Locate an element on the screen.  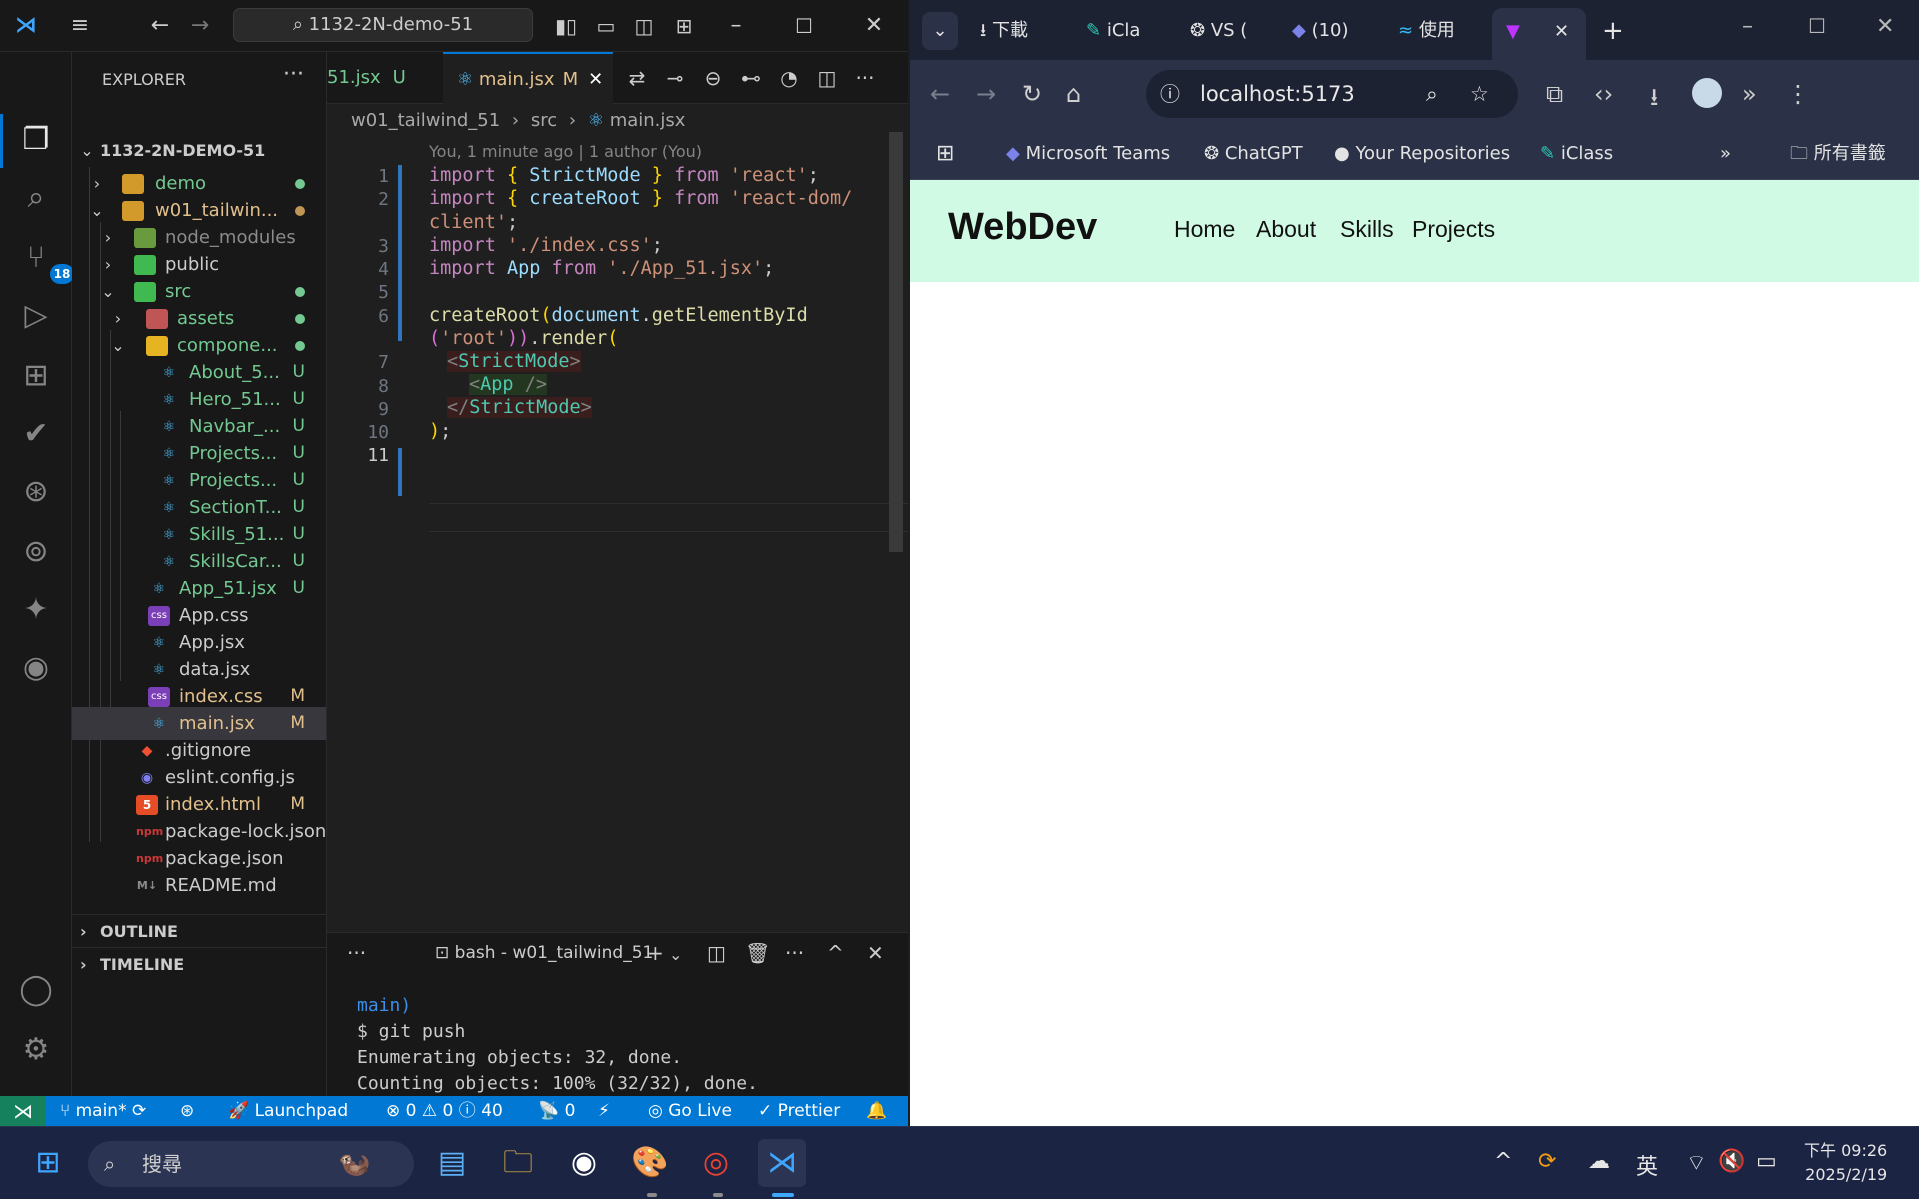
split-terminal-icon: ◫ is located at coordinates (716, 953).